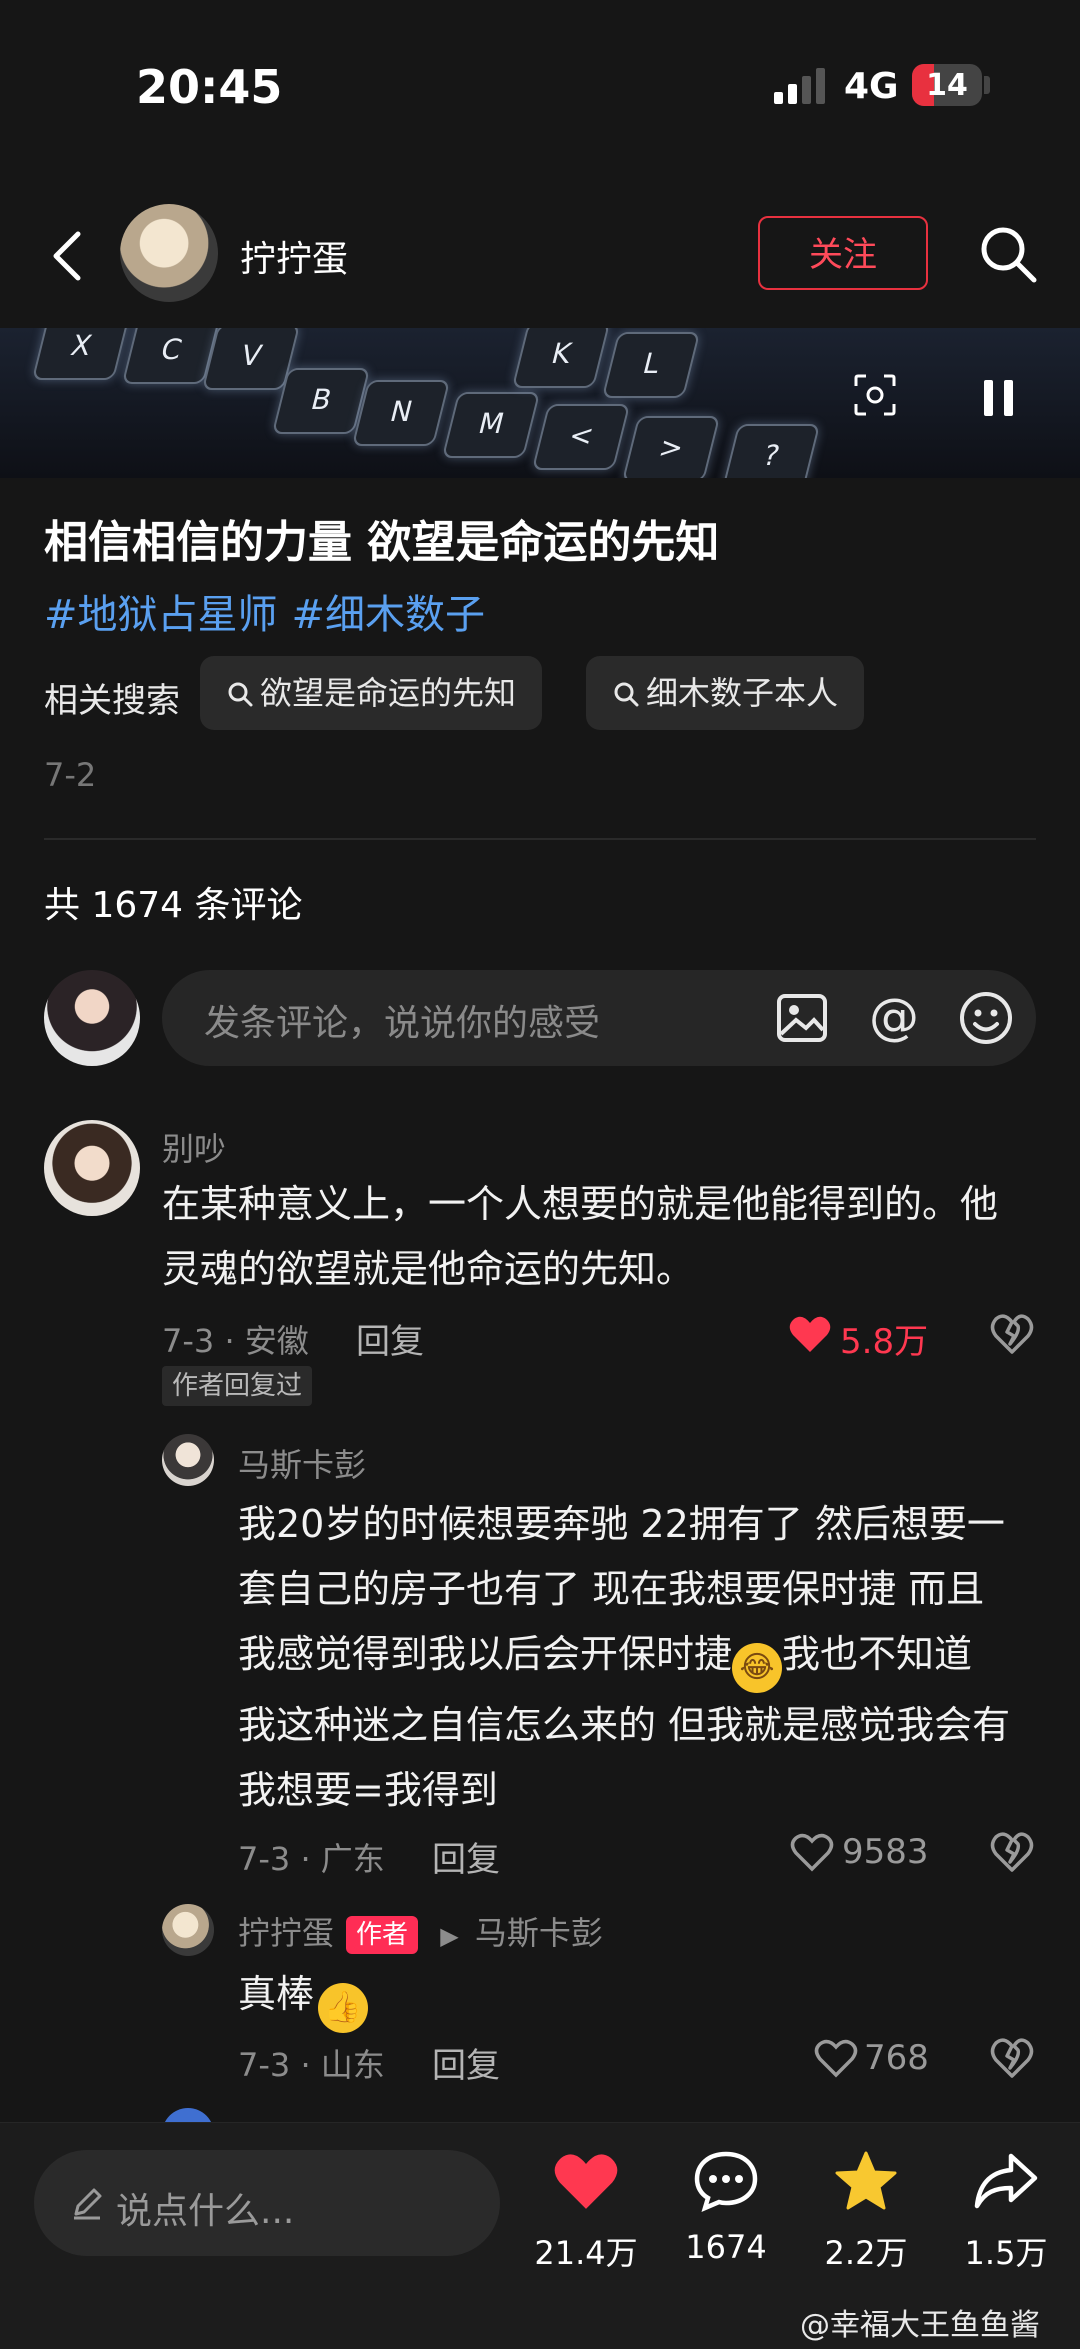  What do you see at coordinates (726, 2181) in the screenshot?
I see `comment-bubble-icon` at bounding box center [726, 2181].